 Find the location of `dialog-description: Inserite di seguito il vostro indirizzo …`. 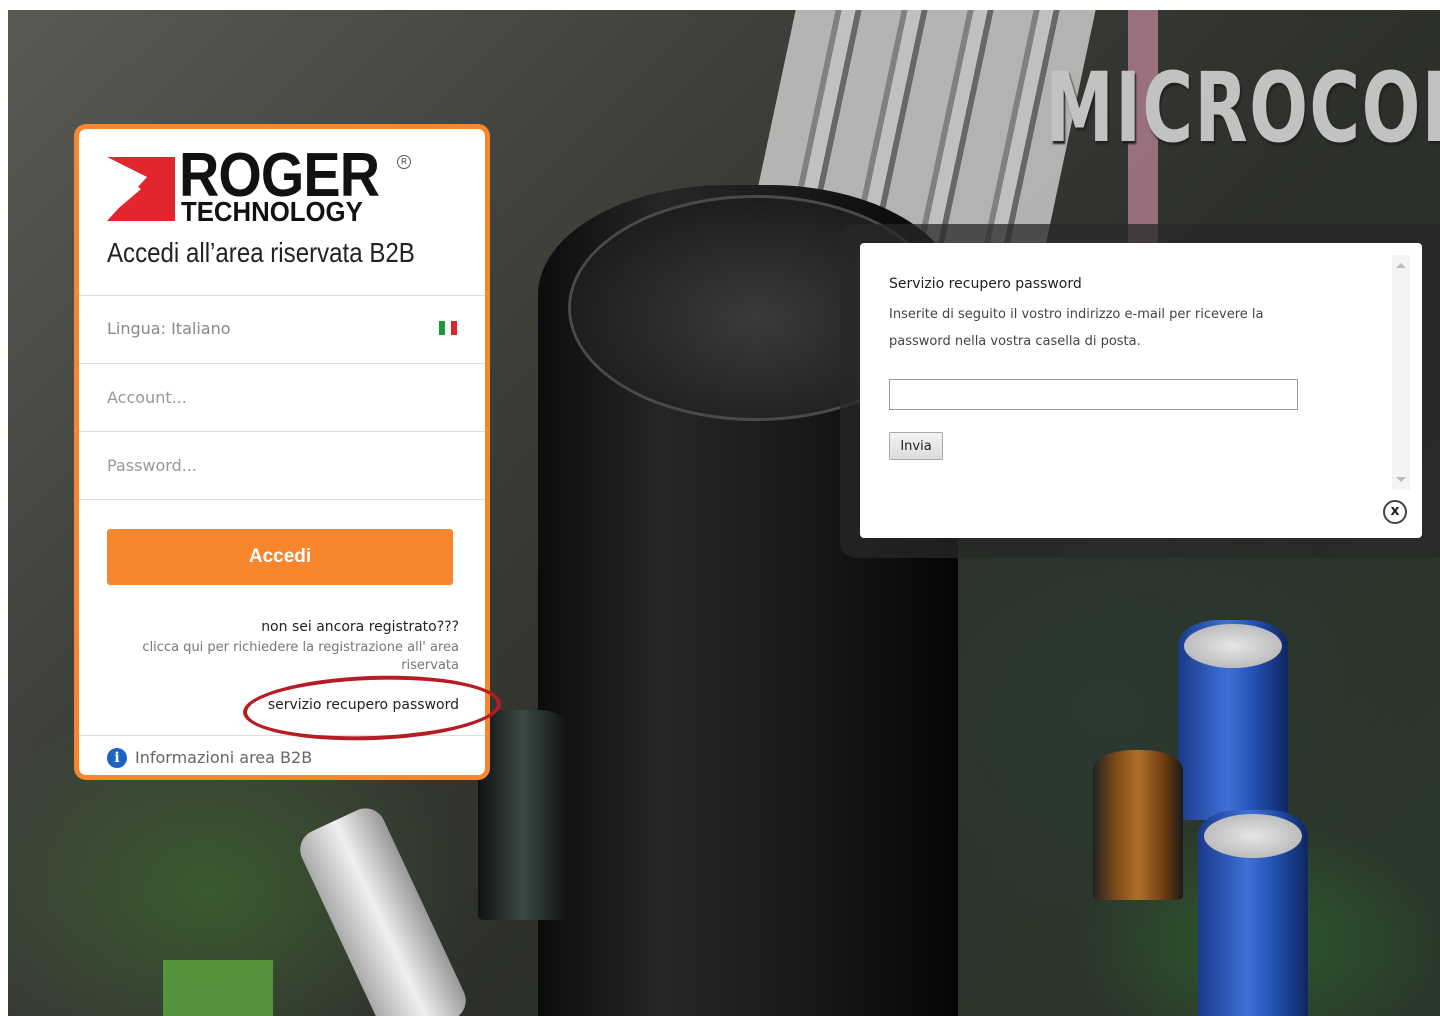

dialog-description: Inserite di seguito il vostro indirizzo … is located at coordinates (1076, 328).